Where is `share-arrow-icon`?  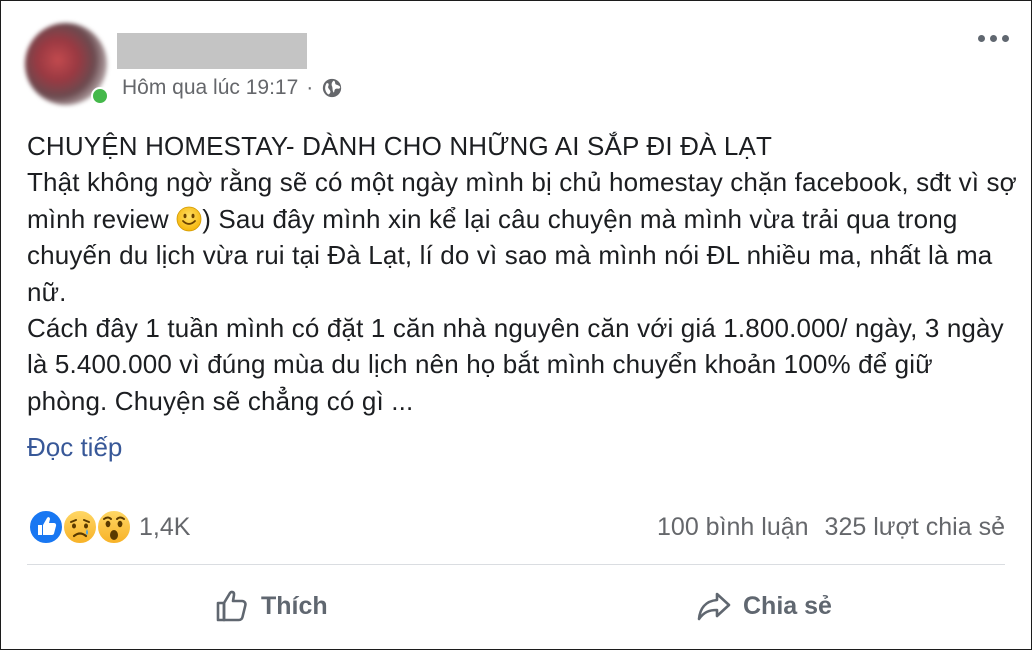 share-arrow-icon is located at coordinates (714, 606).